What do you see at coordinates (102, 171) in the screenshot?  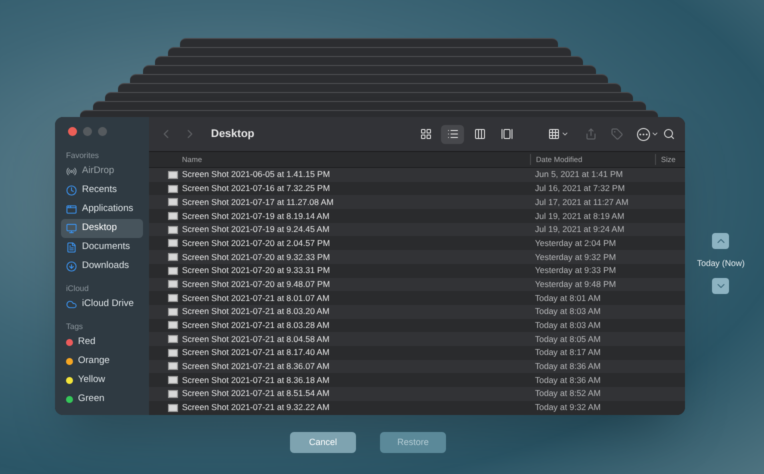 I see `sidebar-item: AirDrop` at bounding box center [102, 171].